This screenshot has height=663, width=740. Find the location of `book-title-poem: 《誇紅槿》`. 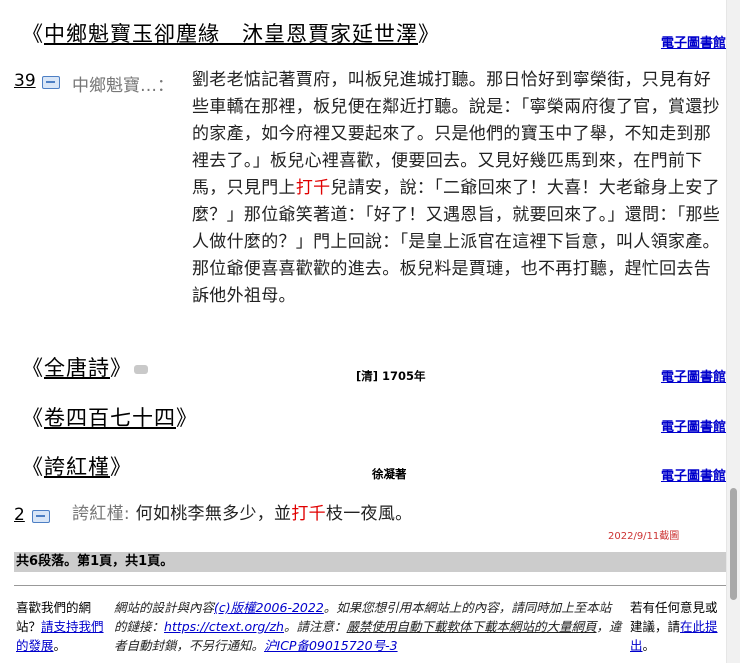

book-title-poem: 《誇紅槿》 is located at coordinates (77, 467).